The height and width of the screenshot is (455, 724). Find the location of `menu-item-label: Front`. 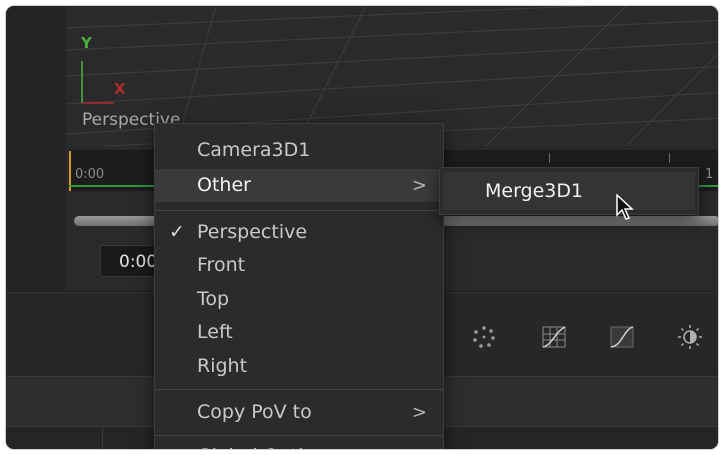

menu-item-label: Front is located at coordinates (221, 265).